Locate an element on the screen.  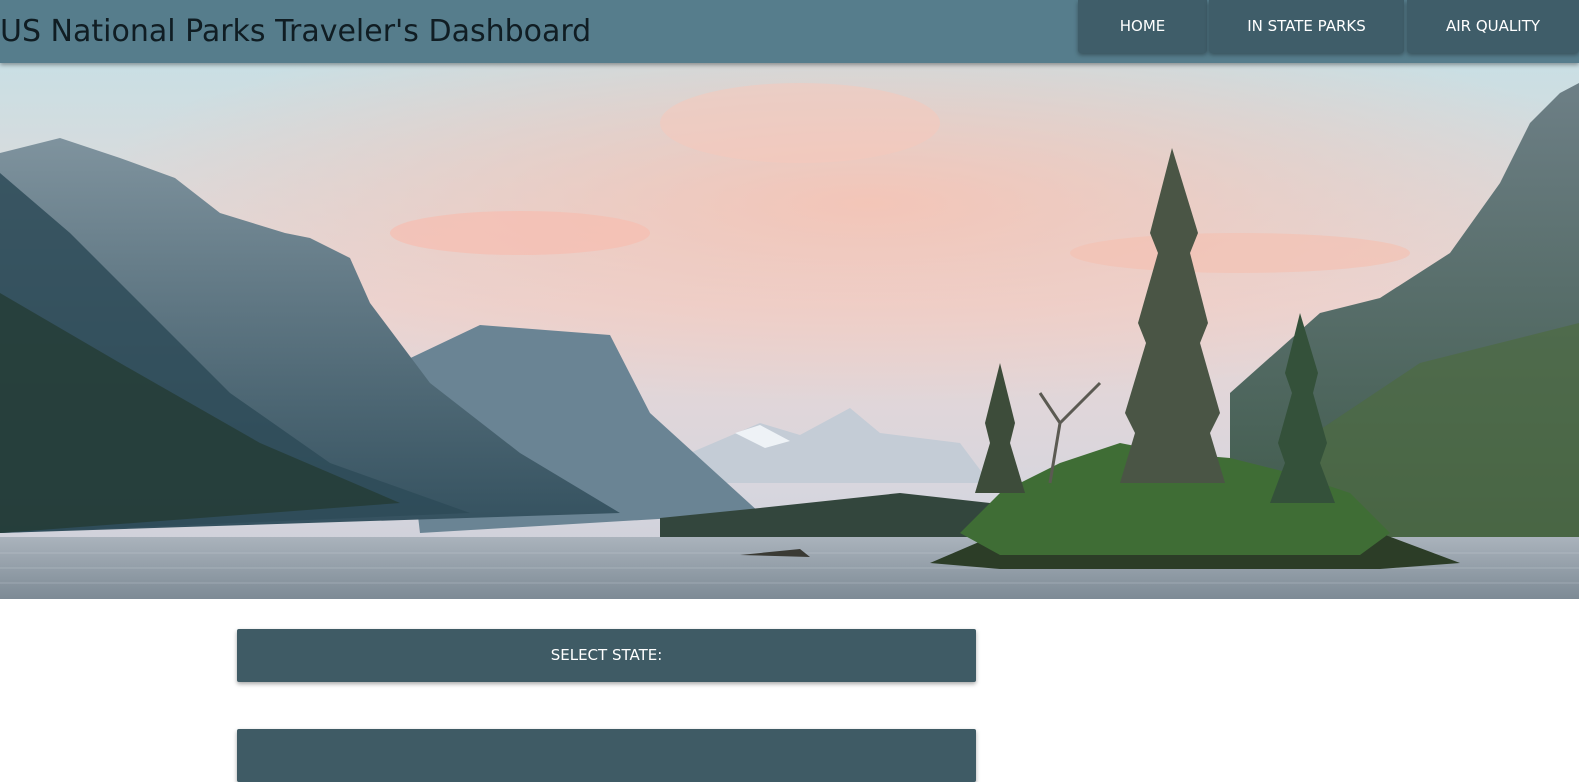
select-state-dropdown: SELECT STATE: is located at coordinates (606, 655).